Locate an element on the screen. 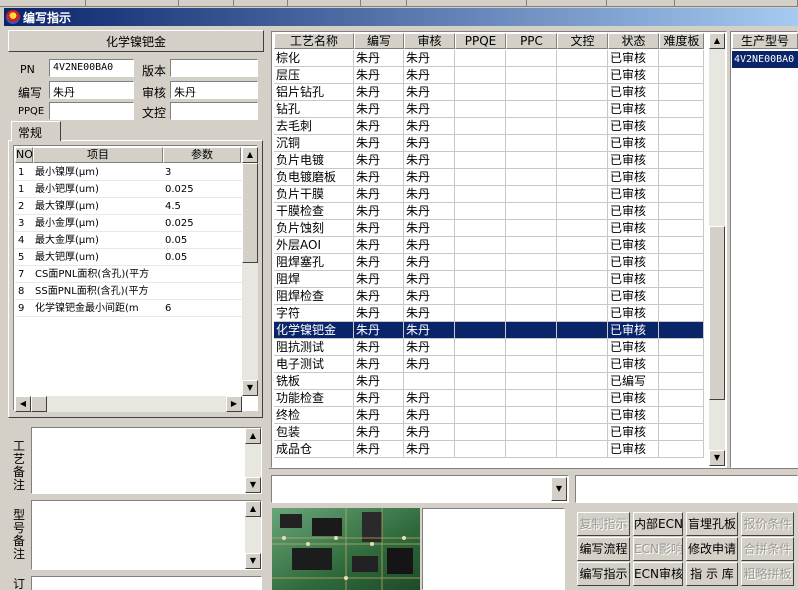 This screenshot has height=590, width=798. params-vertical-scrollbar: ▲ ▼ is located at coordinates (250, 271).